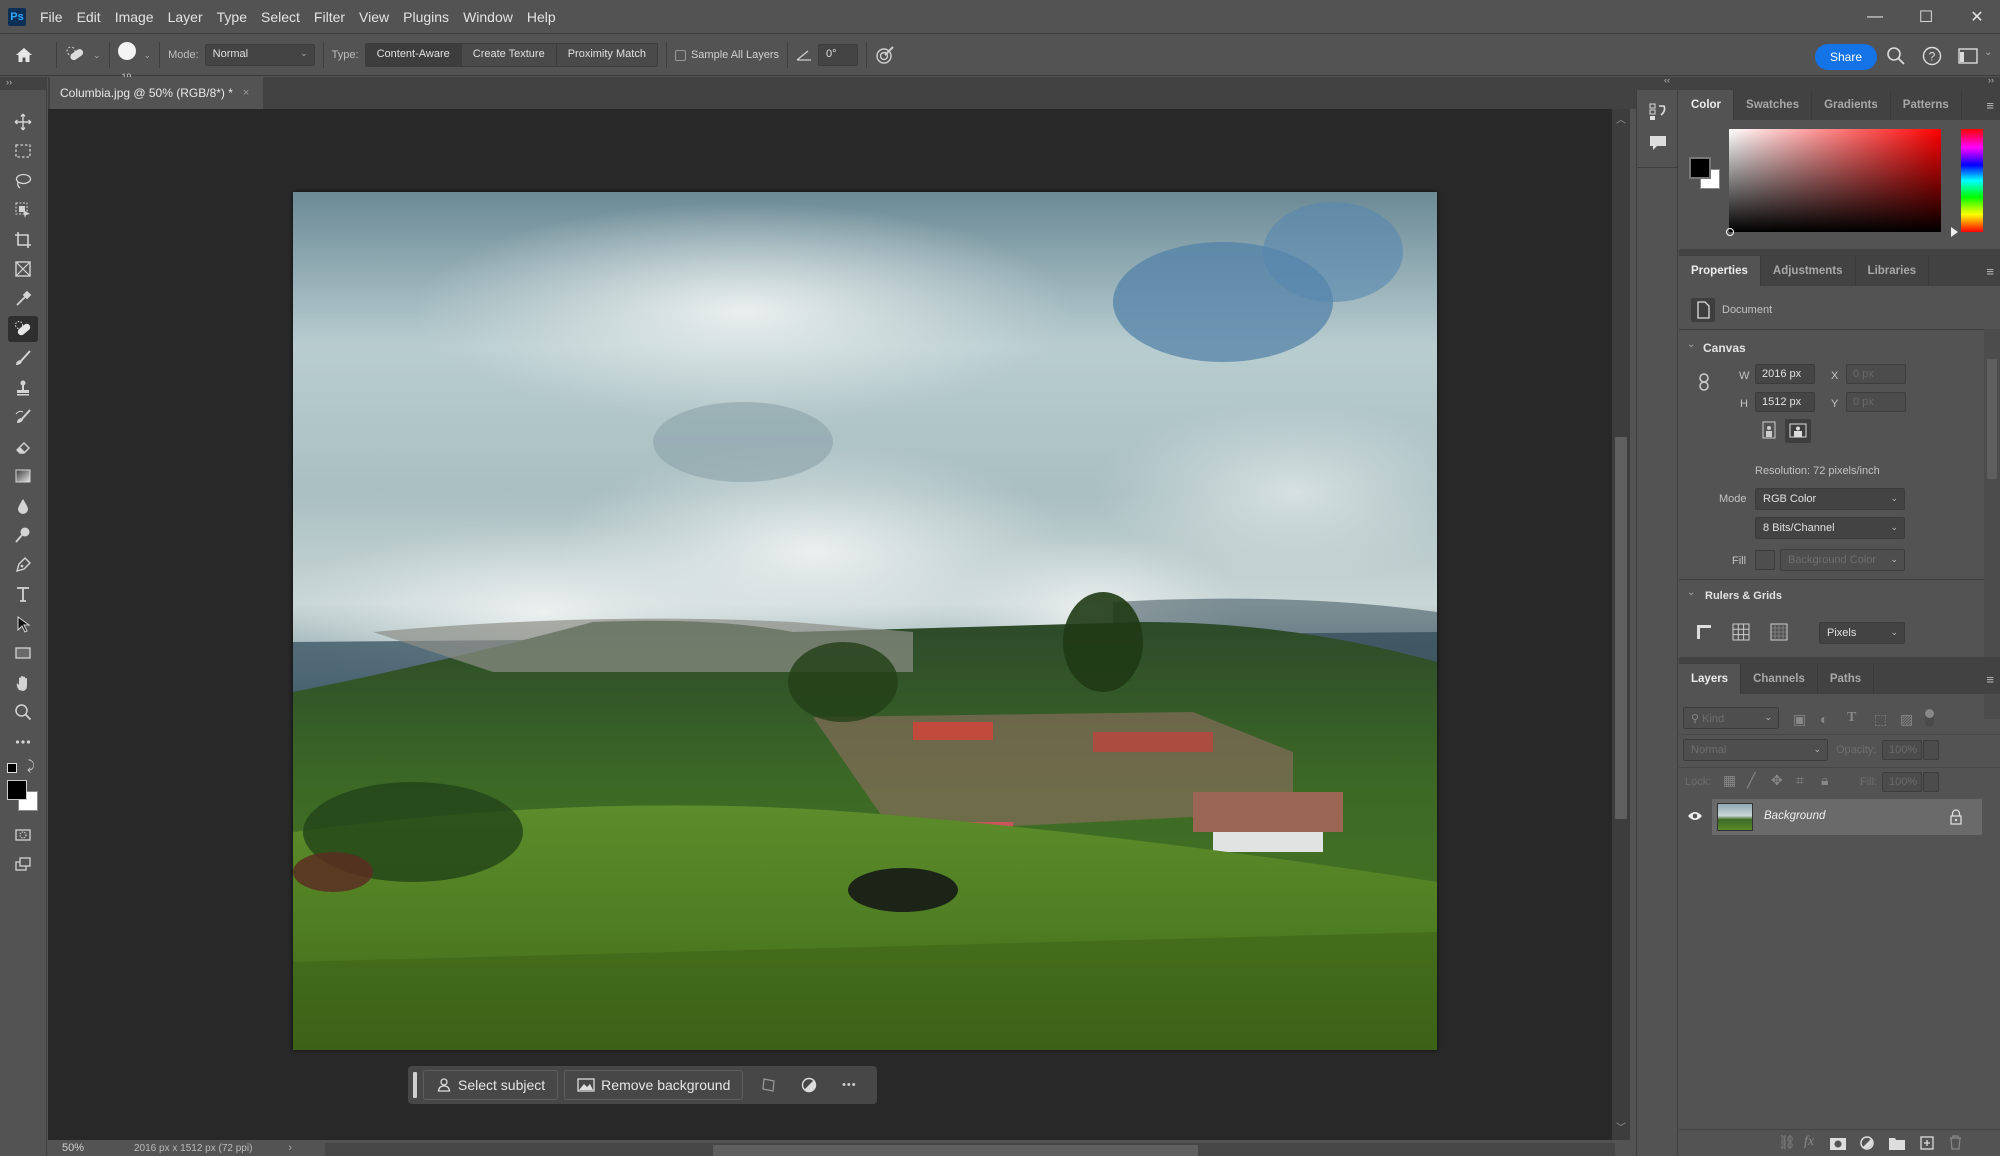 This screenshot has width=2000, height=1156. Describe the element at coordinates (1808, 271) in the screenshot. I see `tab-adjustments: Adjustments` at that location.